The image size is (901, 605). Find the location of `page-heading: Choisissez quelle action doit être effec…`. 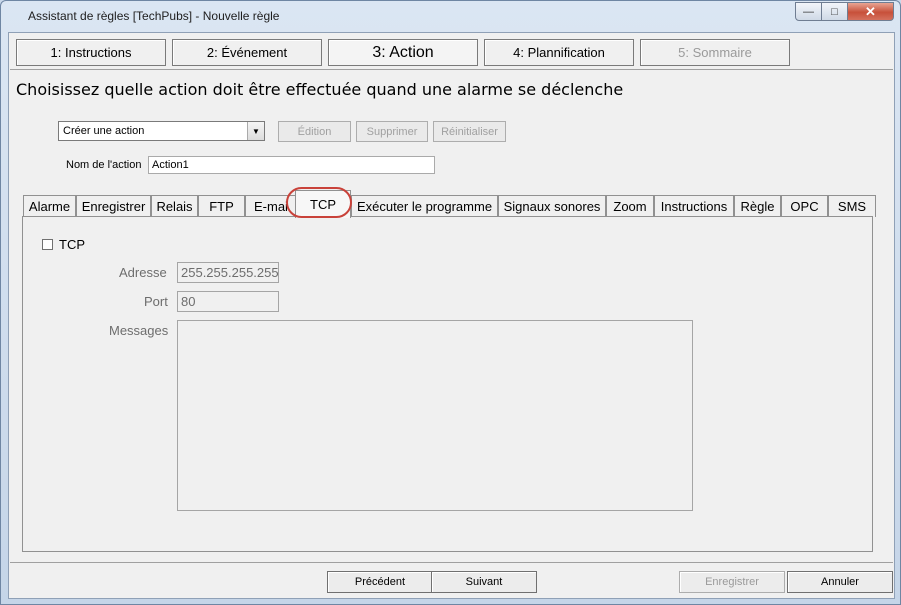

page-heading: Choisissez quelle action doit être effec… is located at coordinates (320, 89).